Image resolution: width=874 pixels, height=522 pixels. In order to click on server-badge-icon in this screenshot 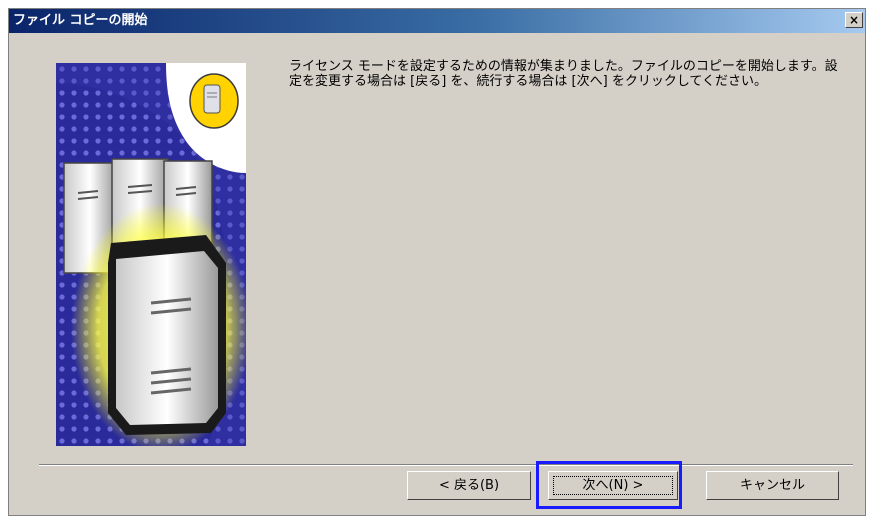, I will do `click(212, 99)`.